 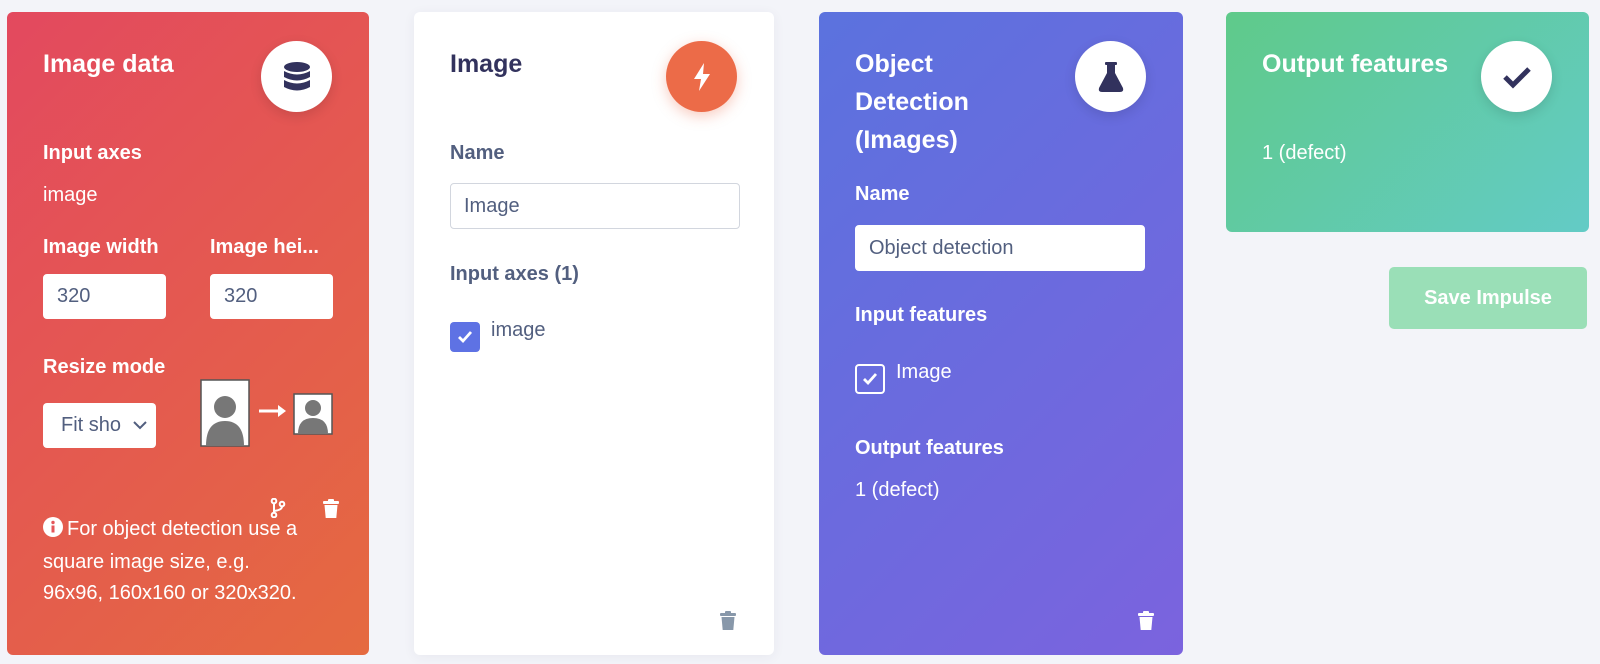 What do you see at coordinates (882, 194) in the screenshot?
I see `learn-name-label: Name` at bounding box center [882, 194].